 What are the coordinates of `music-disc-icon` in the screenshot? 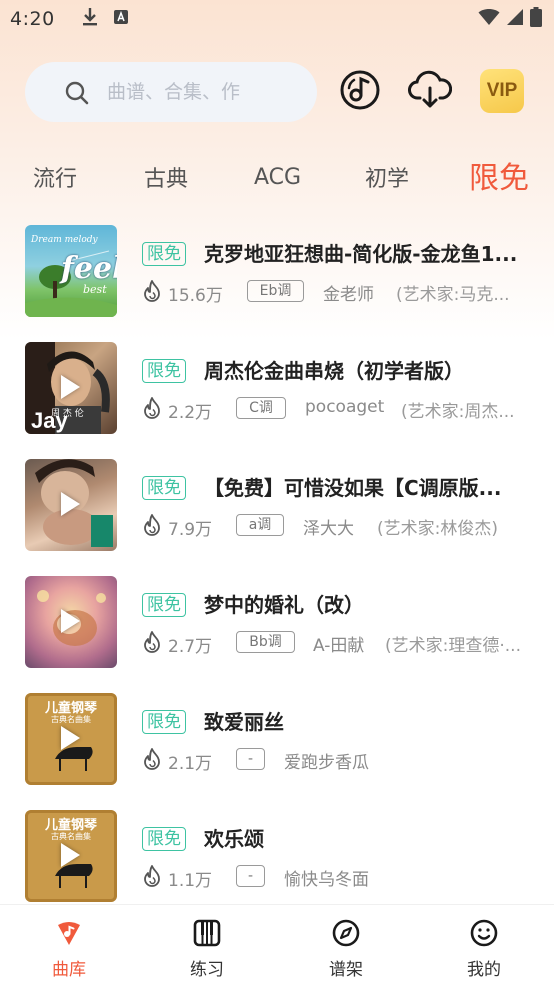 It's located at (360, 90).